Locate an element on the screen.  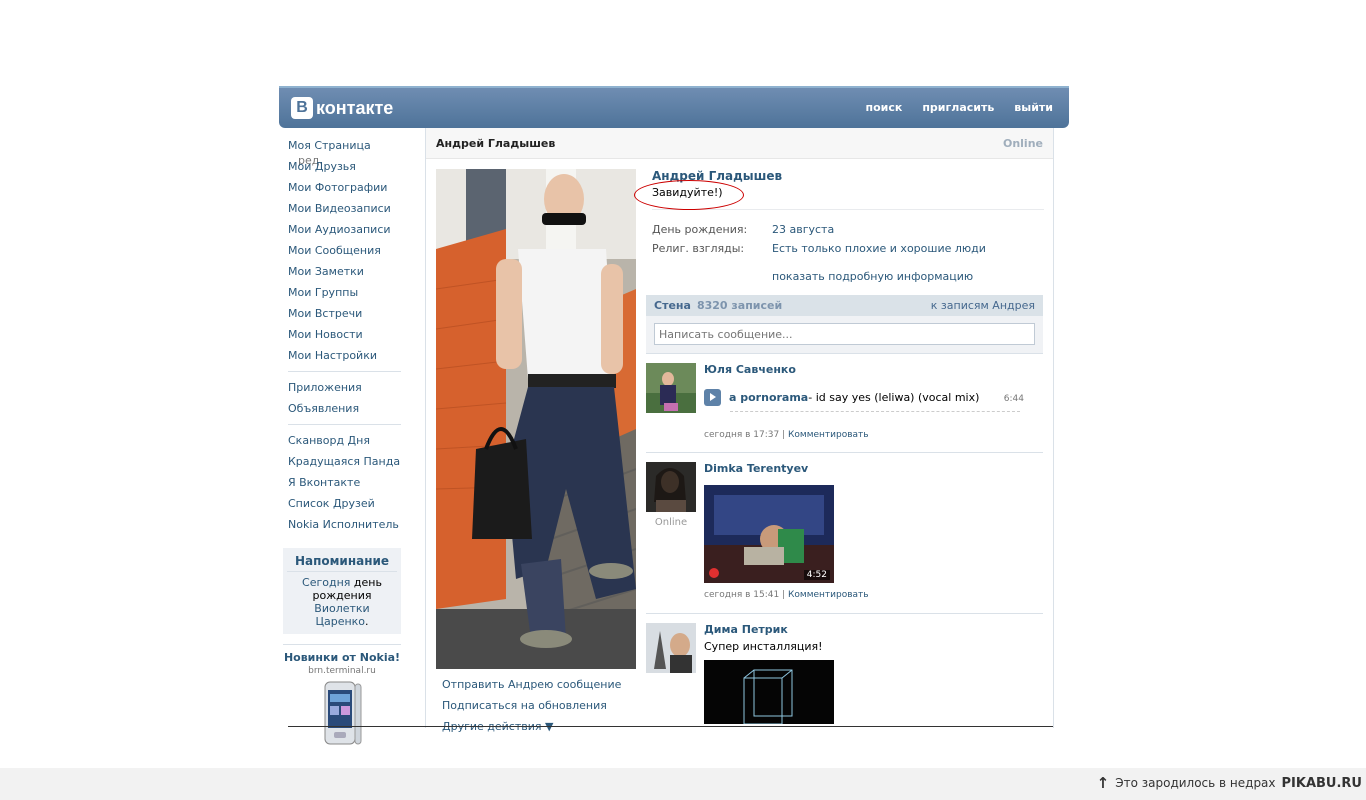
arrow-up-icon: ↑ is located at coordinates (1103, 783).